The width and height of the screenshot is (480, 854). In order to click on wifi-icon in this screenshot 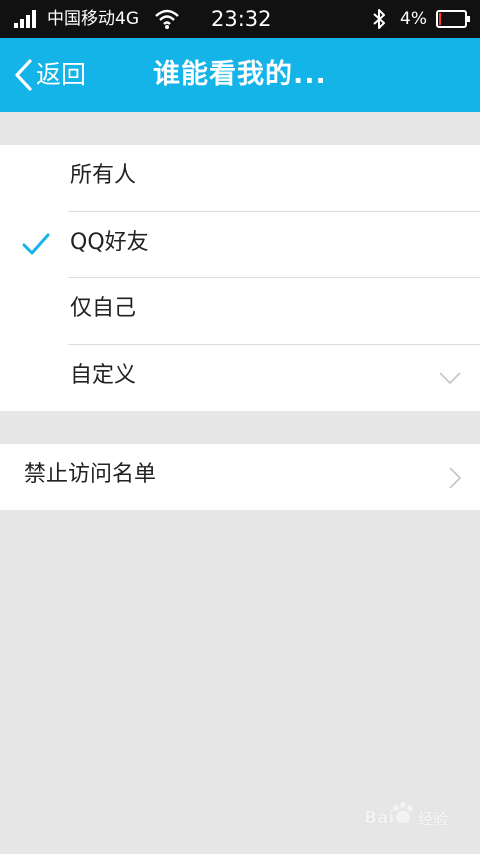, I will do `click(167, 19)`.